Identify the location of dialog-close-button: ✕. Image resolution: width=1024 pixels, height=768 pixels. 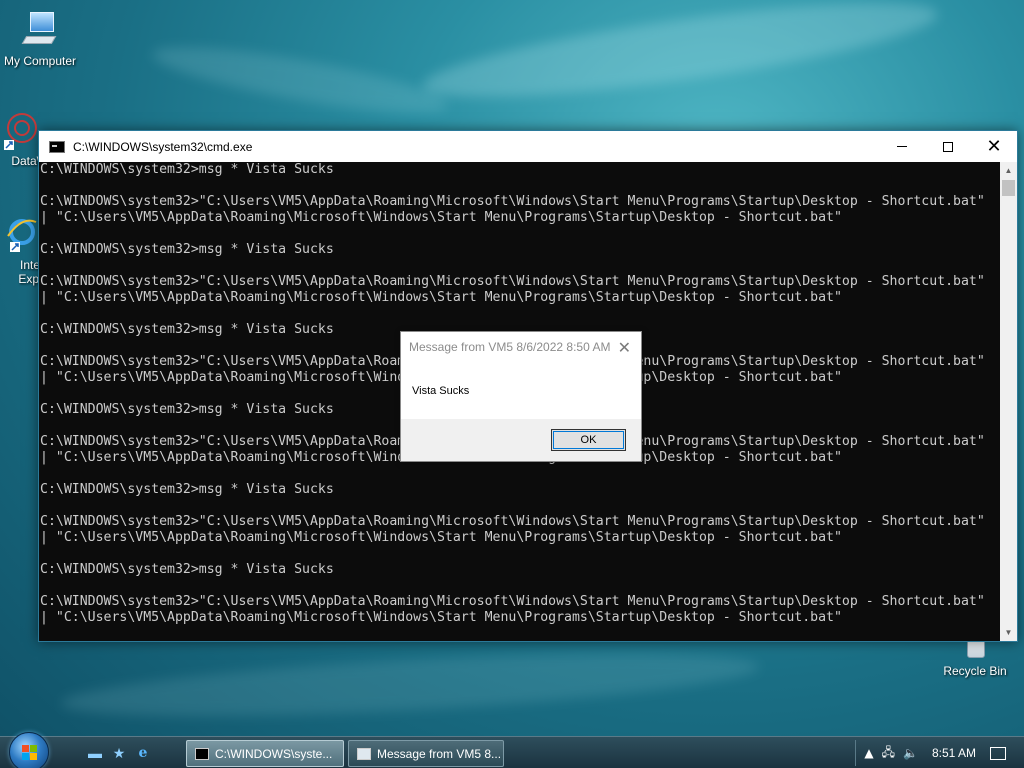
(624, 347).